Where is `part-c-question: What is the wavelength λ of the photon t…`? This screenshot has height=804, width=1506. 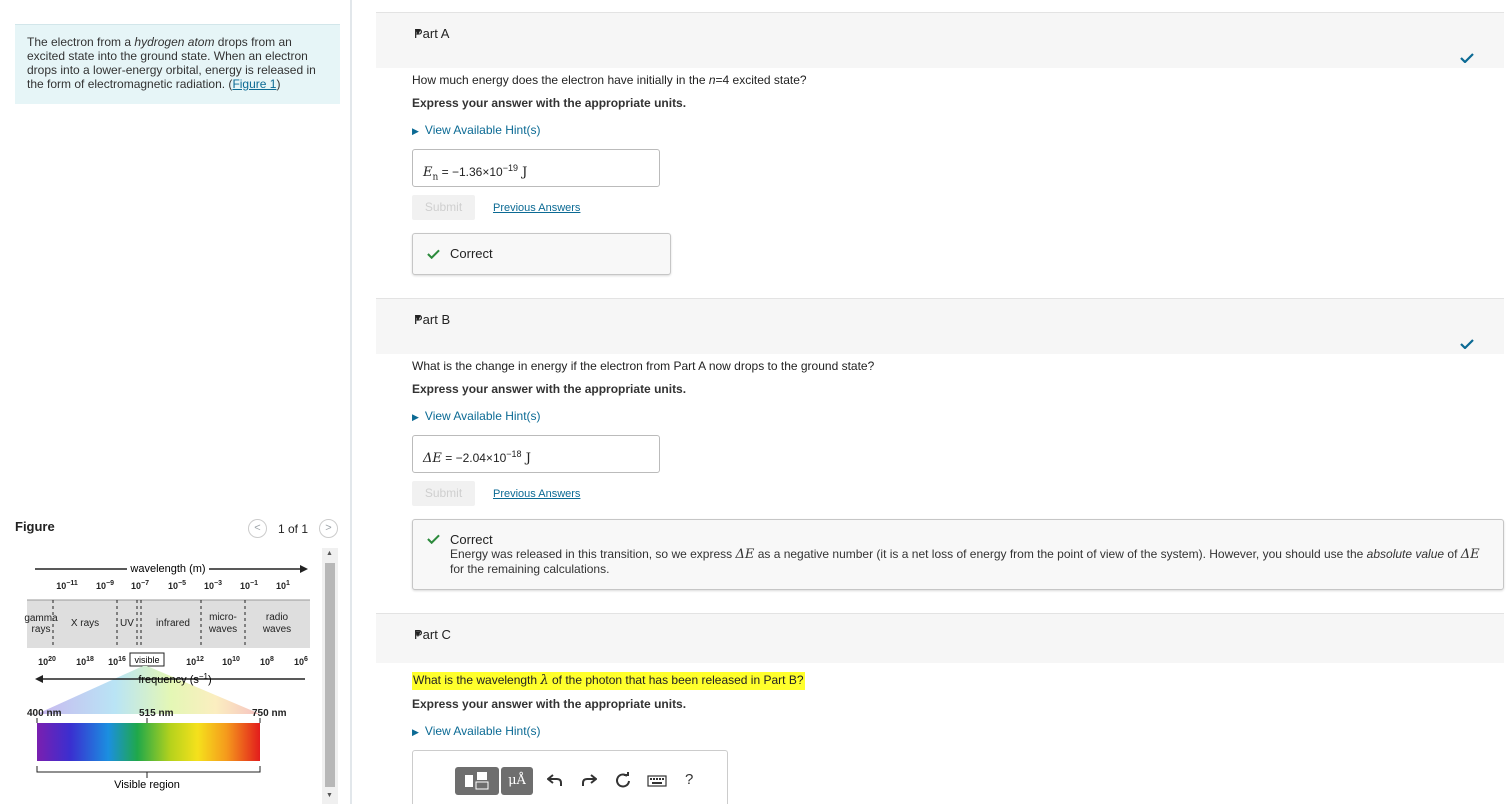
part-c-question: What is the wavelength λ of the photon t… is located at coordinates (608, 681).